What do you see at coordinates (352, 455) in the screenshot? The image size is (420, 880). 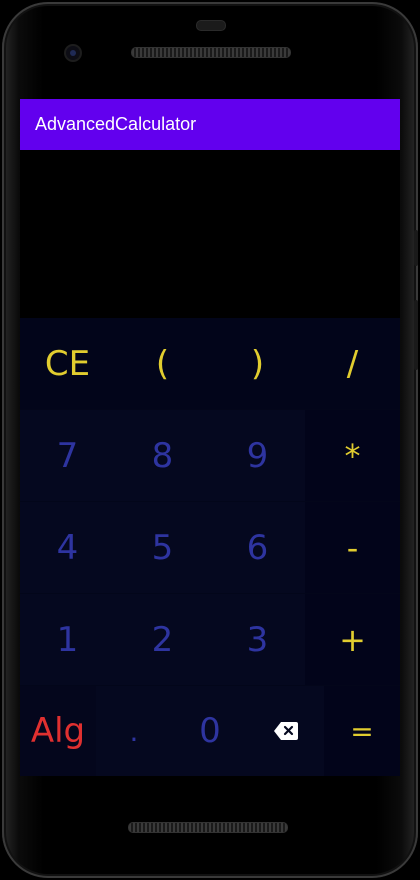 I see `multiply-button: *` at bounding box center [352, 455].